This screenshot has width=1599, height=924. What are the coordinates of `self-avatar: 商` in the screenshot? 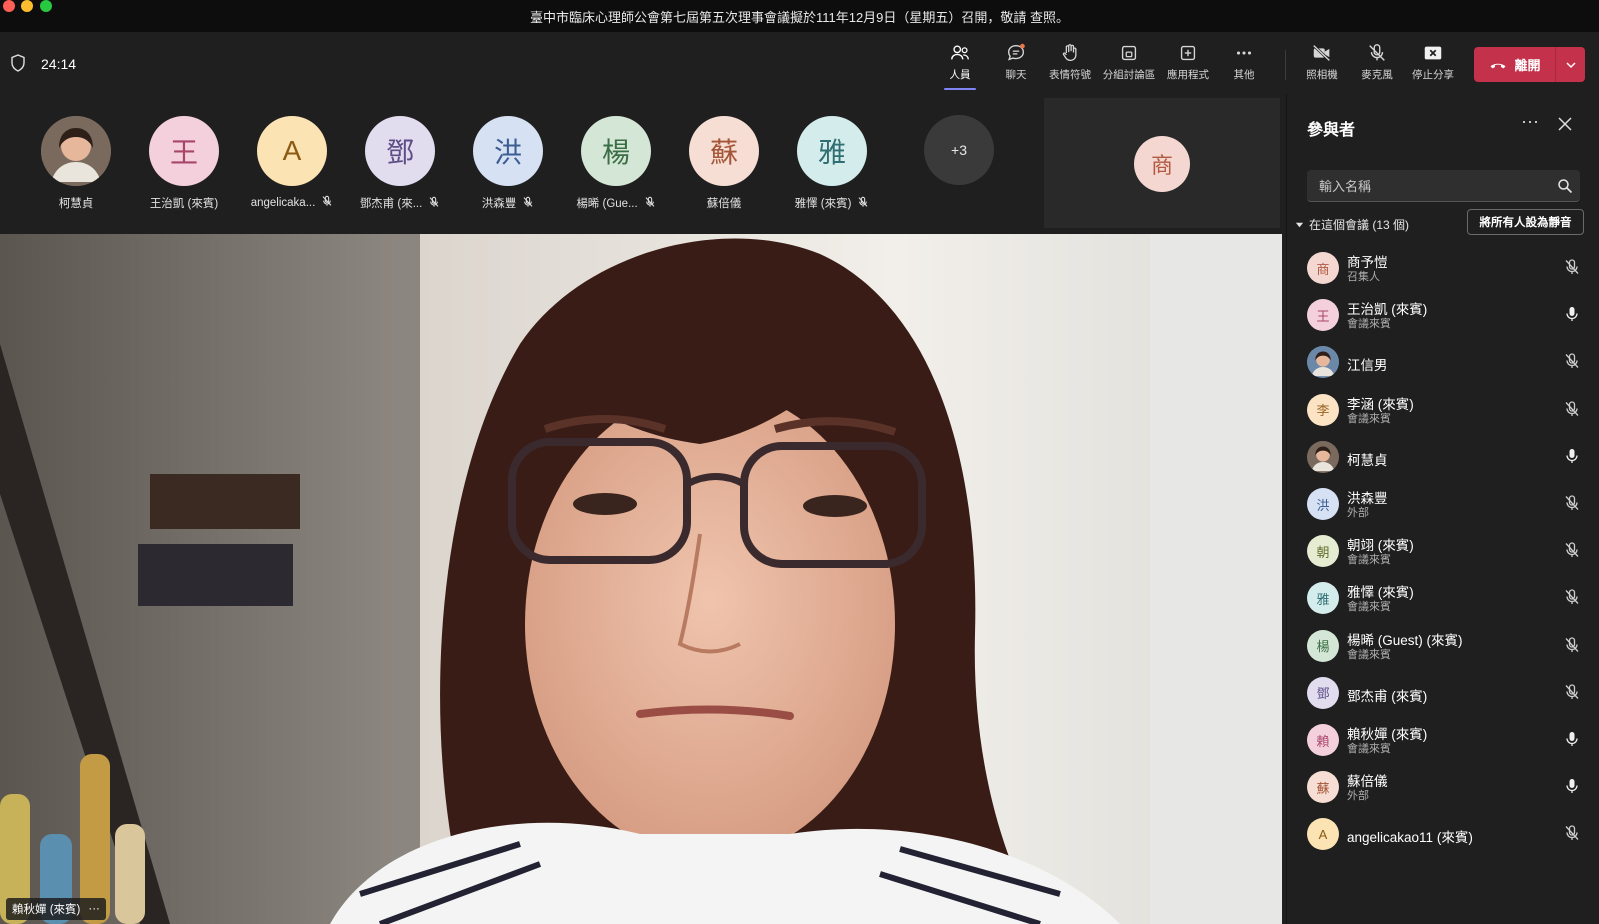 It's located at (1162, 164).